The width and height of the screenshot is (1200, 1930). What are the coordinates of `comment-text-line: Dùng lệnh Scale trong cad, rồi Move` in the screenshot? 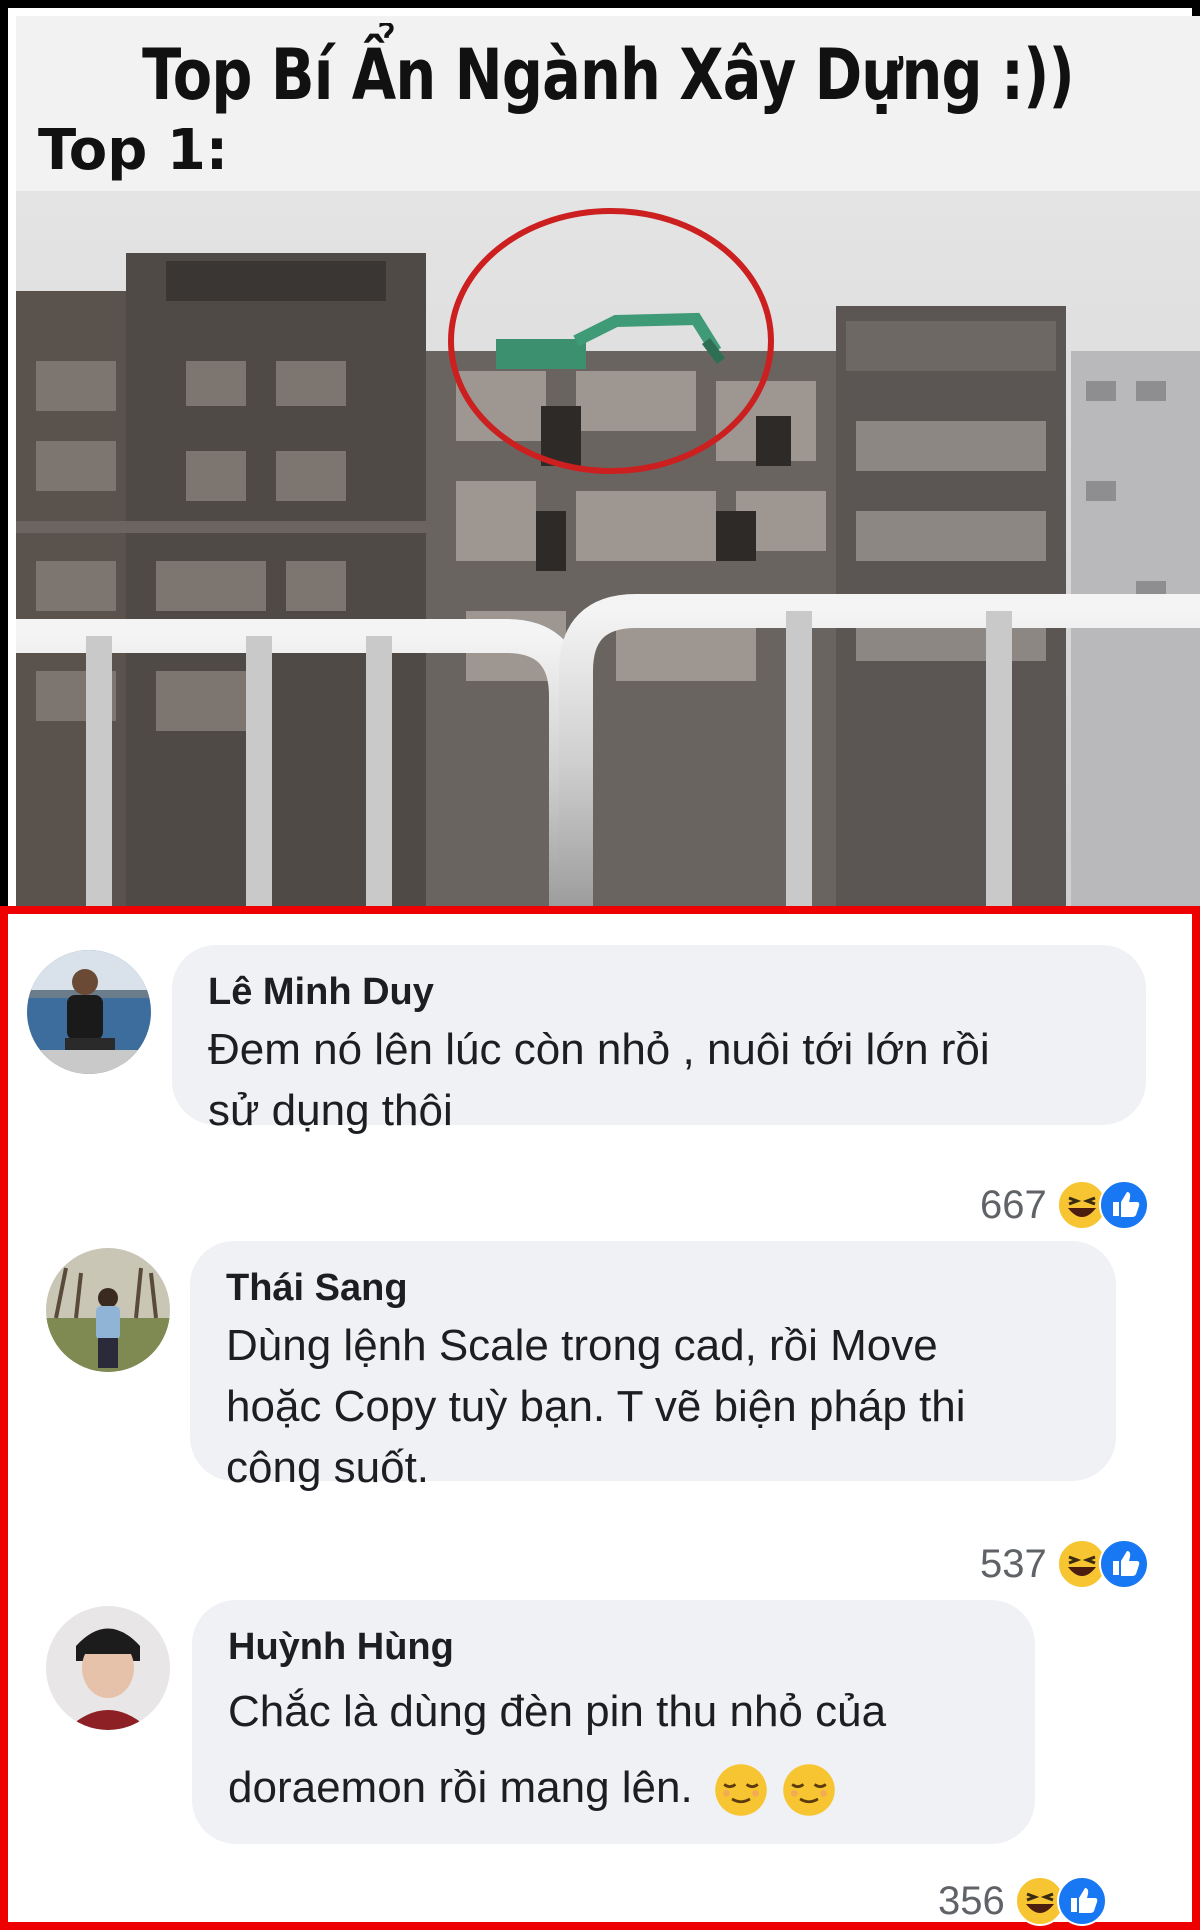 It's located at (582, 1345).